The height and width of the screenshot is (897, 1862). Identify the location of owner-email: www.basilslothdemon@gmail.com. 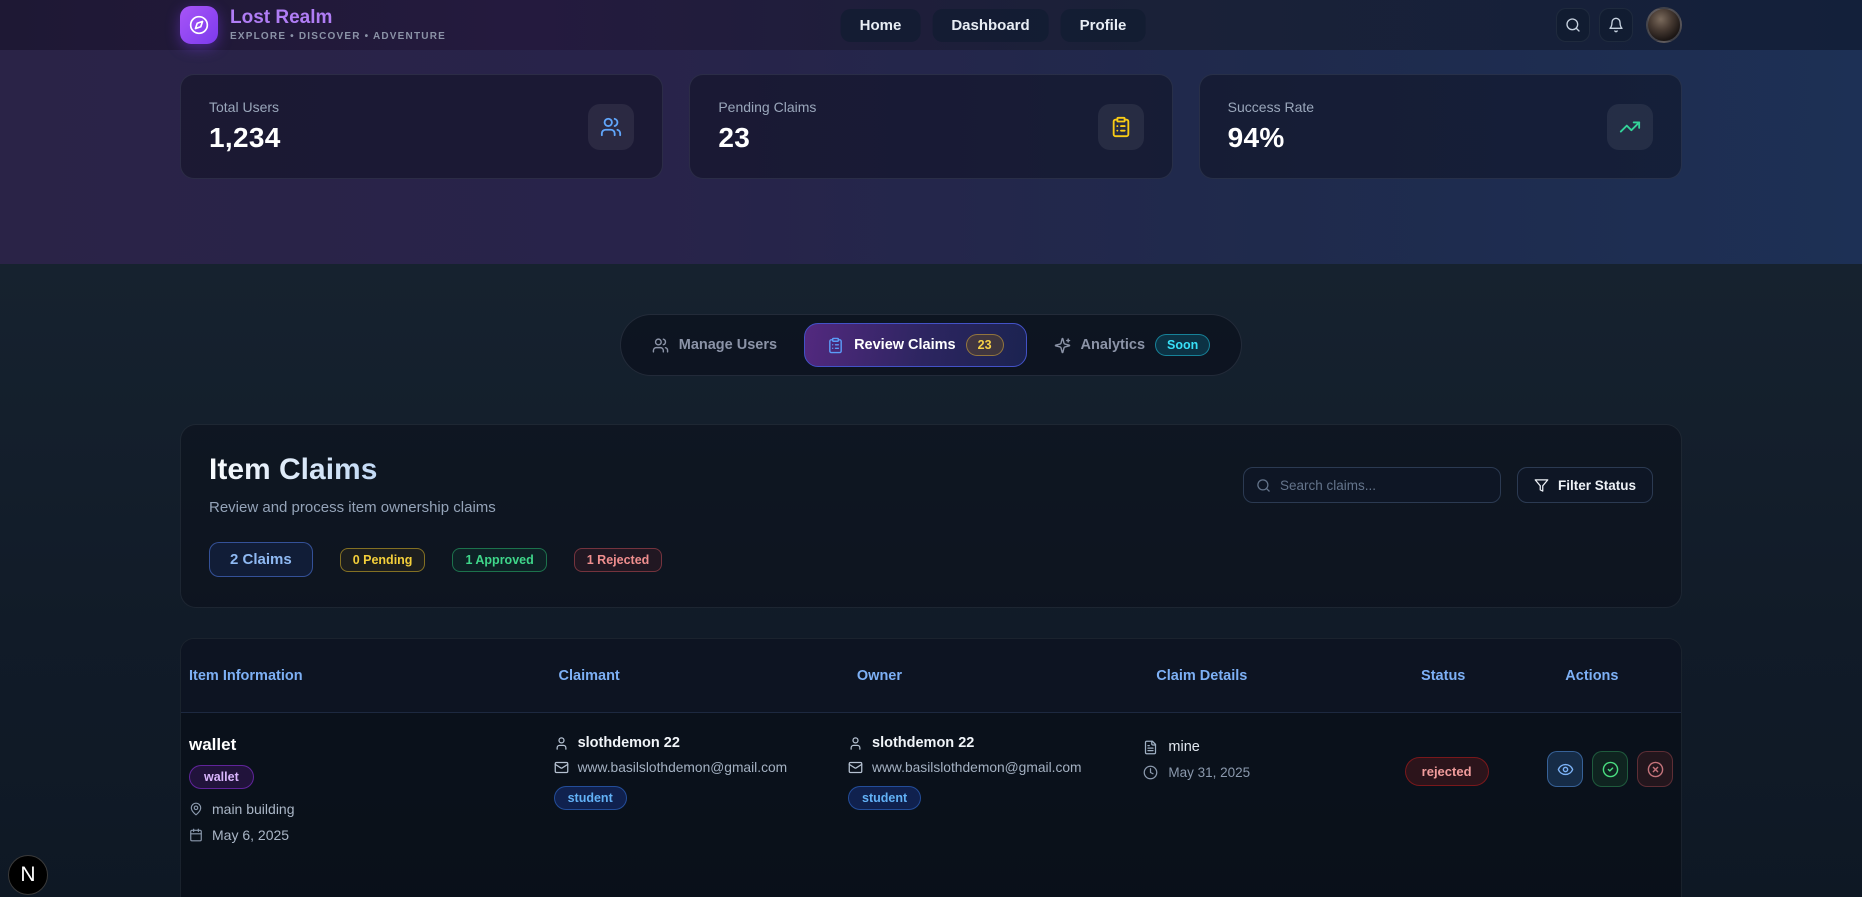
(977, 767).